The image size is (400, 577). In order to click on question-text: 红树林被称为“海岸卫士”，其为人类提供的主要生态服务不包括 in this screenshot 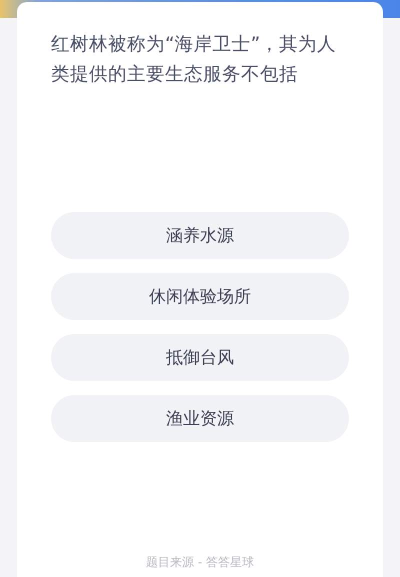, I will do `click(194, 60)`.